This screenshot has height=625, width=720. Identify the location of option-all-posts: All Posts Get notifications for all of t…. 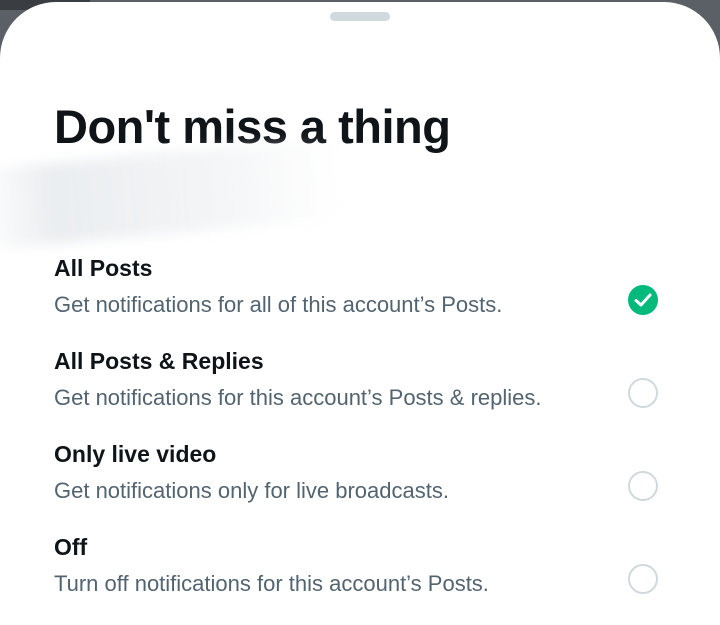
(369, 294).